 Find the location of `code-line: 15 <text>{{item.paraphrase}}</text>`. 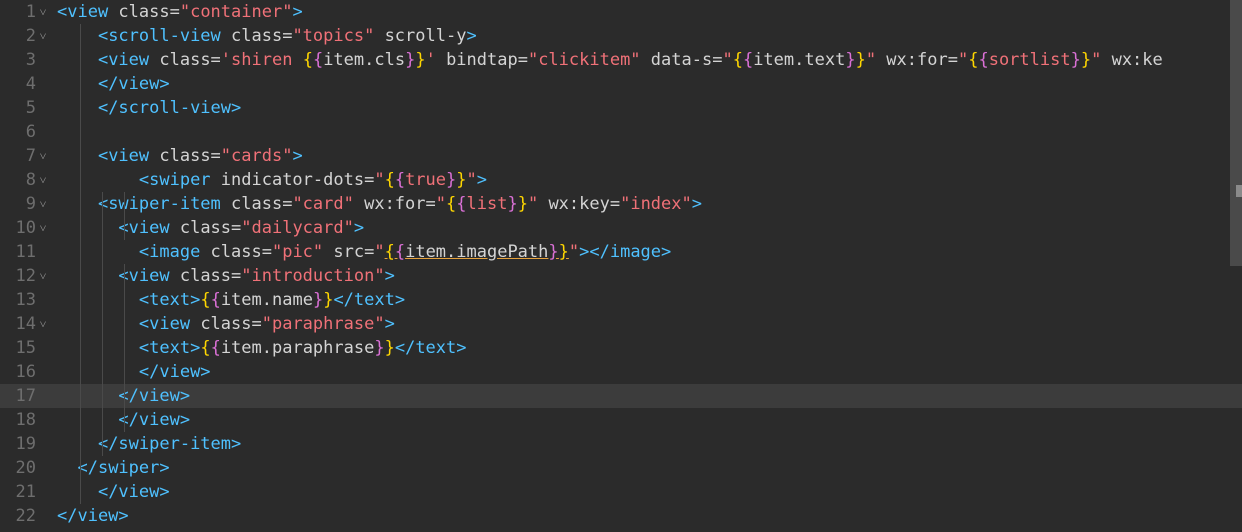

code-line: 15 <text>{{item.paraphrase}}</text> is located at coordinates (621, 348).